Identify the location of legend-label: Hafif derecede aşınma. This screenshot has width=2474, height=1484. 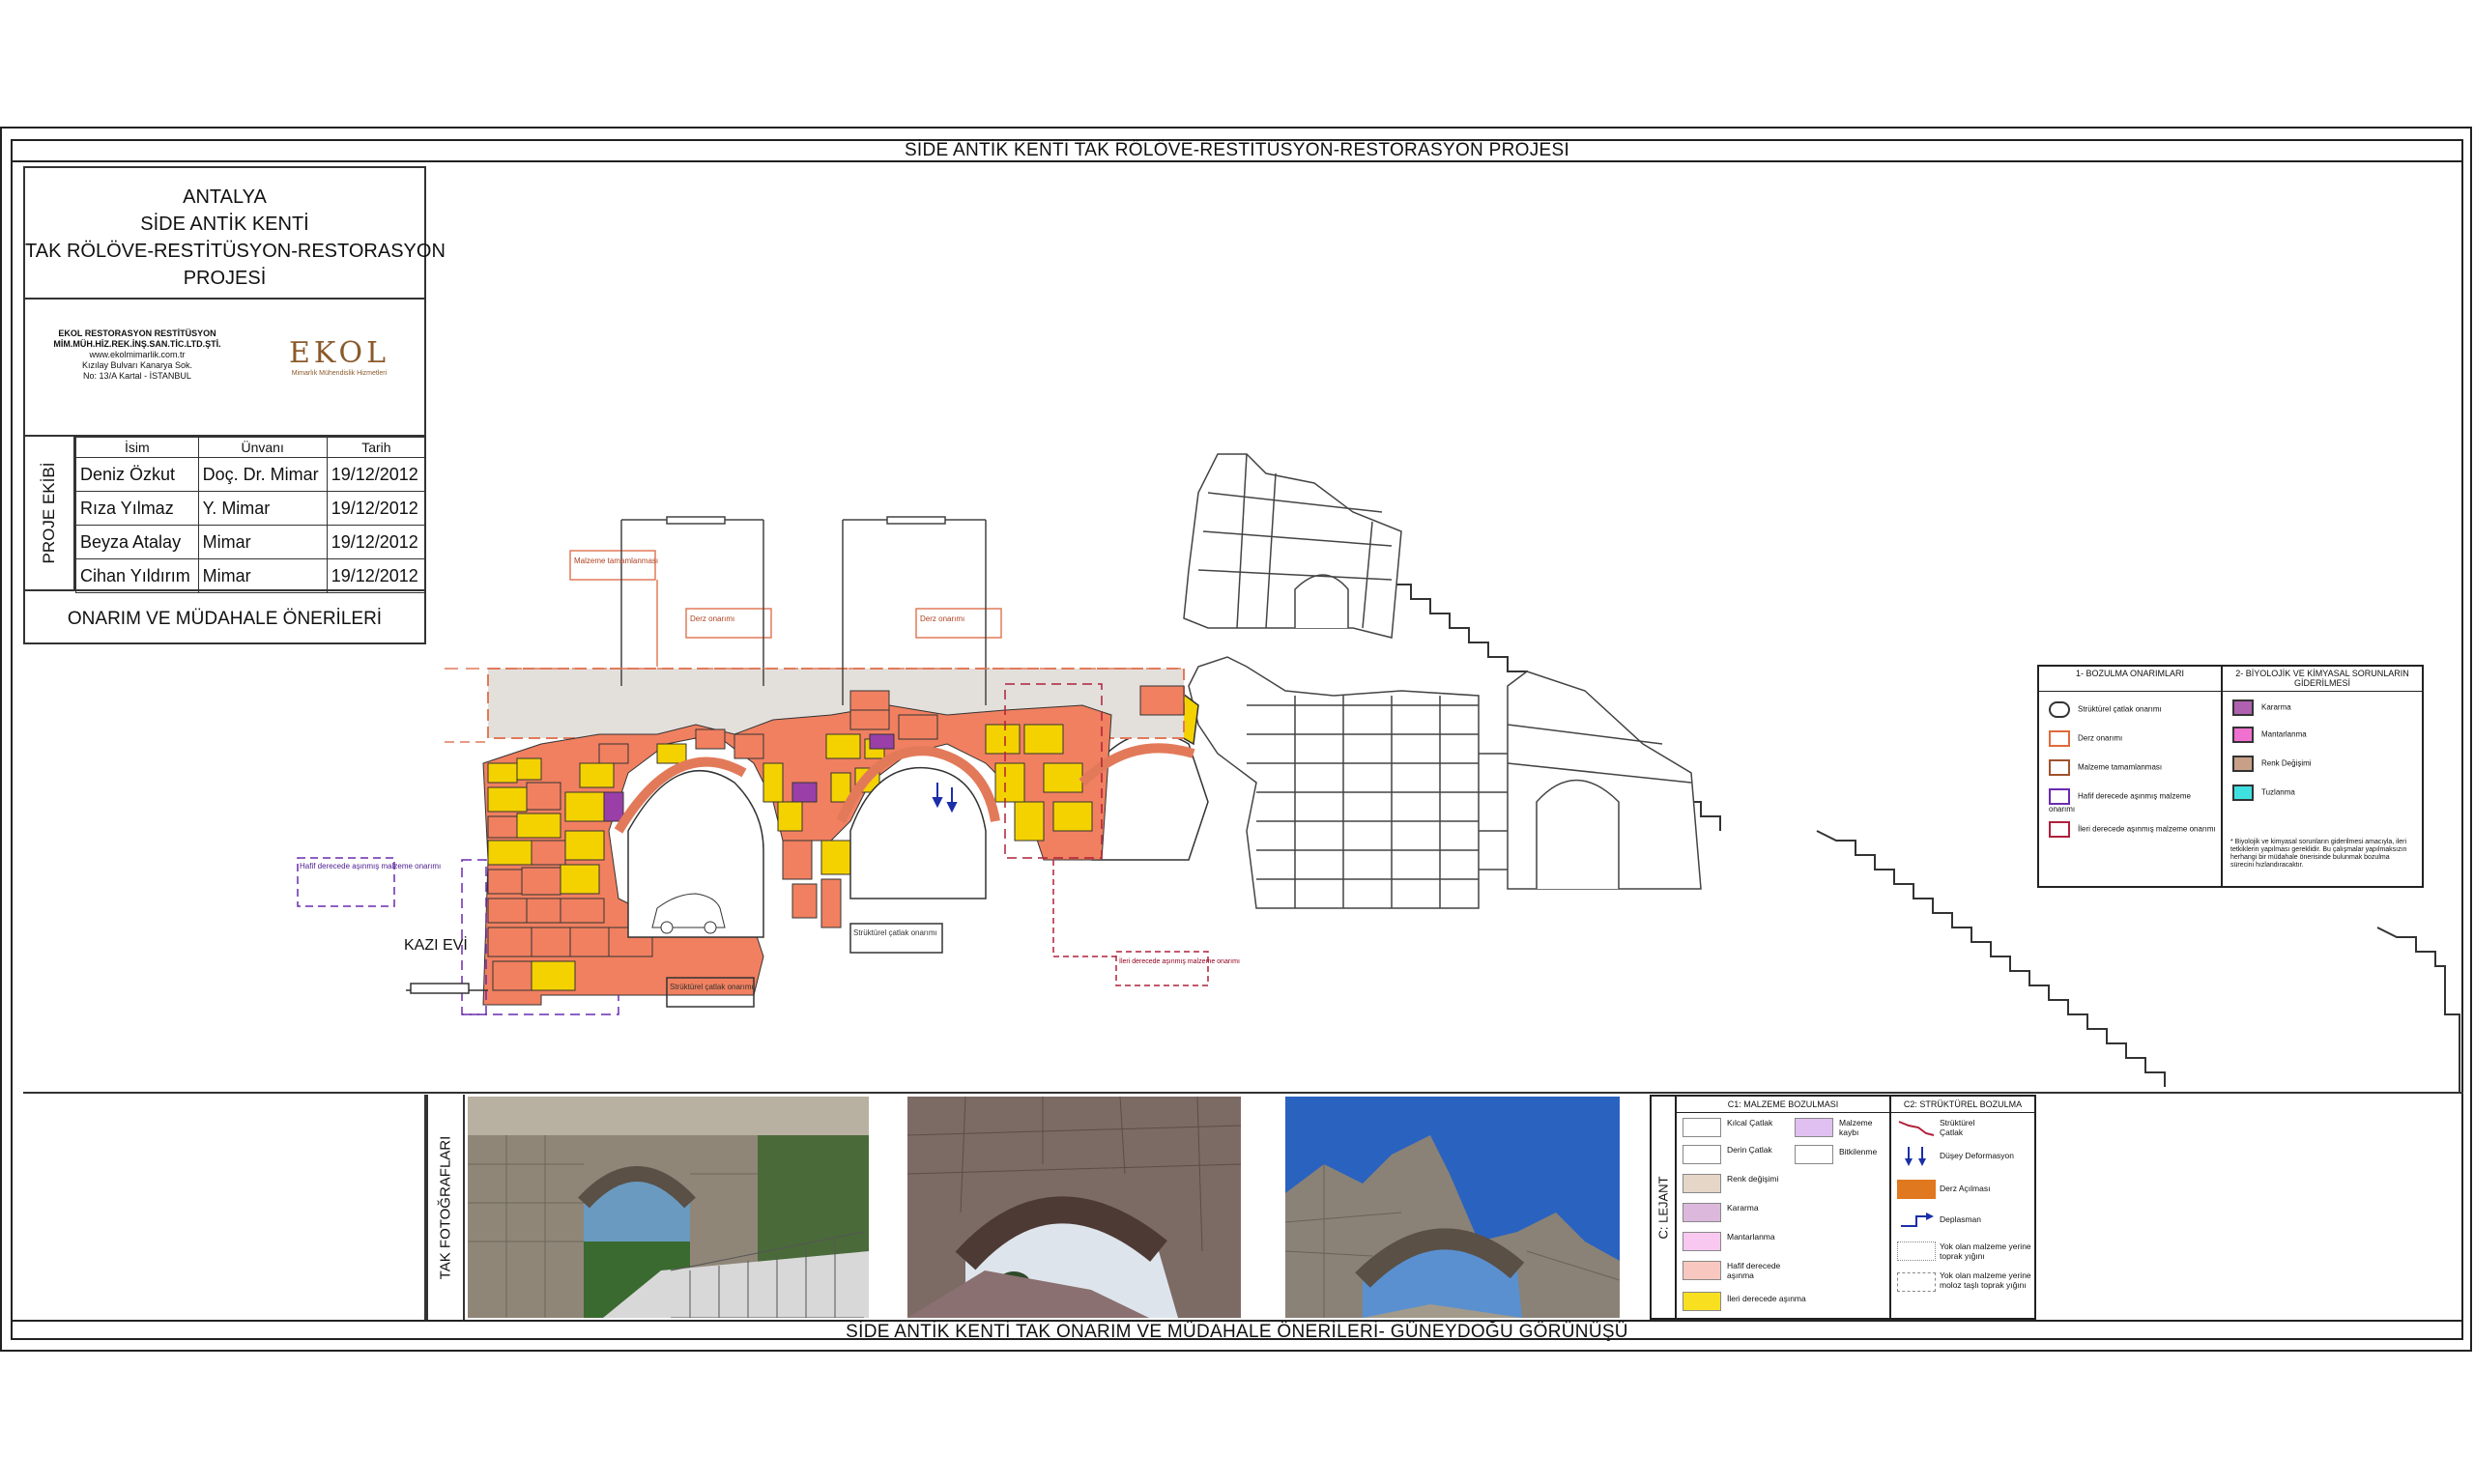
(1754, 1271).